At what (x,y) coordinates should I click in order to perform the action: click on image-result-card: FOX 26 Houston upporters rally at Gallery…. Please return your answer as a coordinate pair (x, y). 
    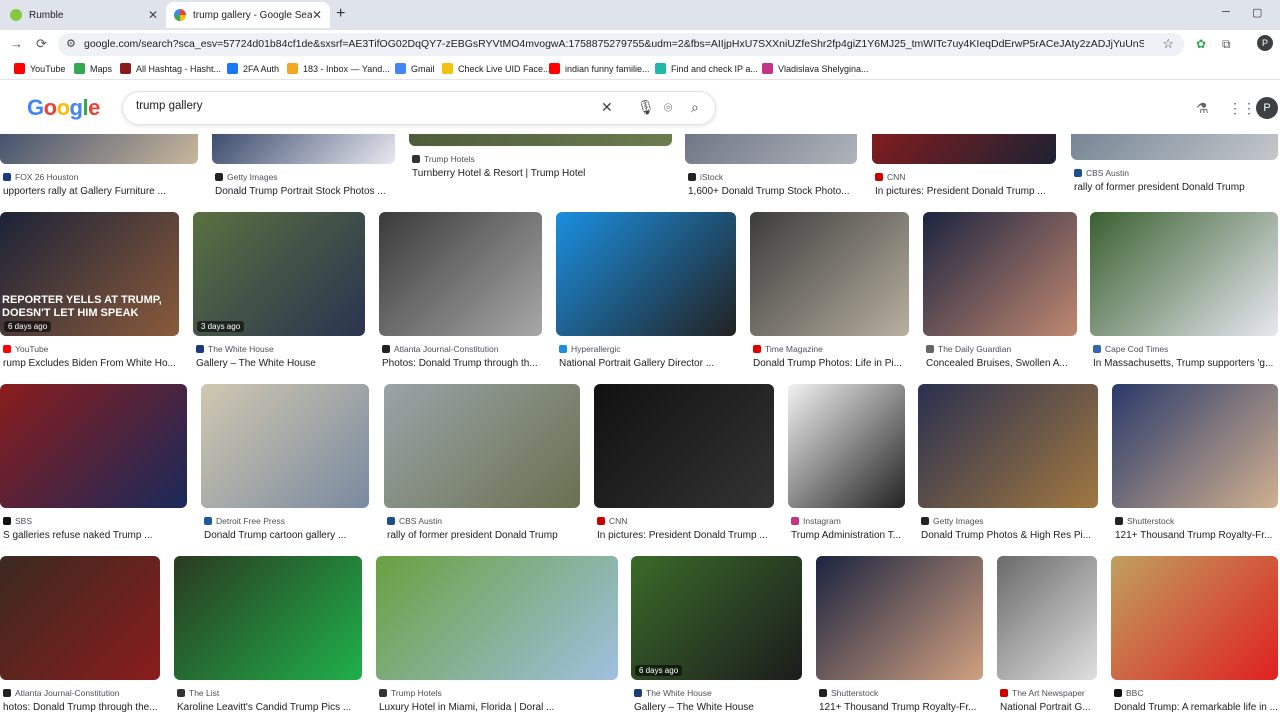
    Looking at the image, I should click on (99, 171).